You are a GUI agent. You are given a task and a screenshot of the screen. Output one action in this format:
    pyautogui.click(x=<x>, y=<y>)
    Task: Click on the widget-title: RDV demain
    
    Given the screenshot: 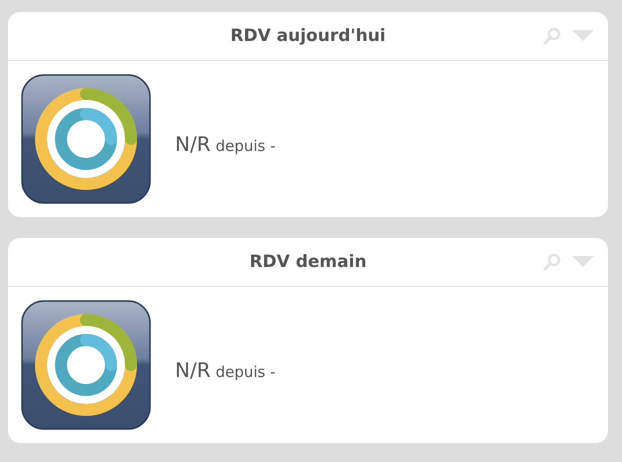 What is the action you would take?
    pyautogui.click(x=308, y=262)
    